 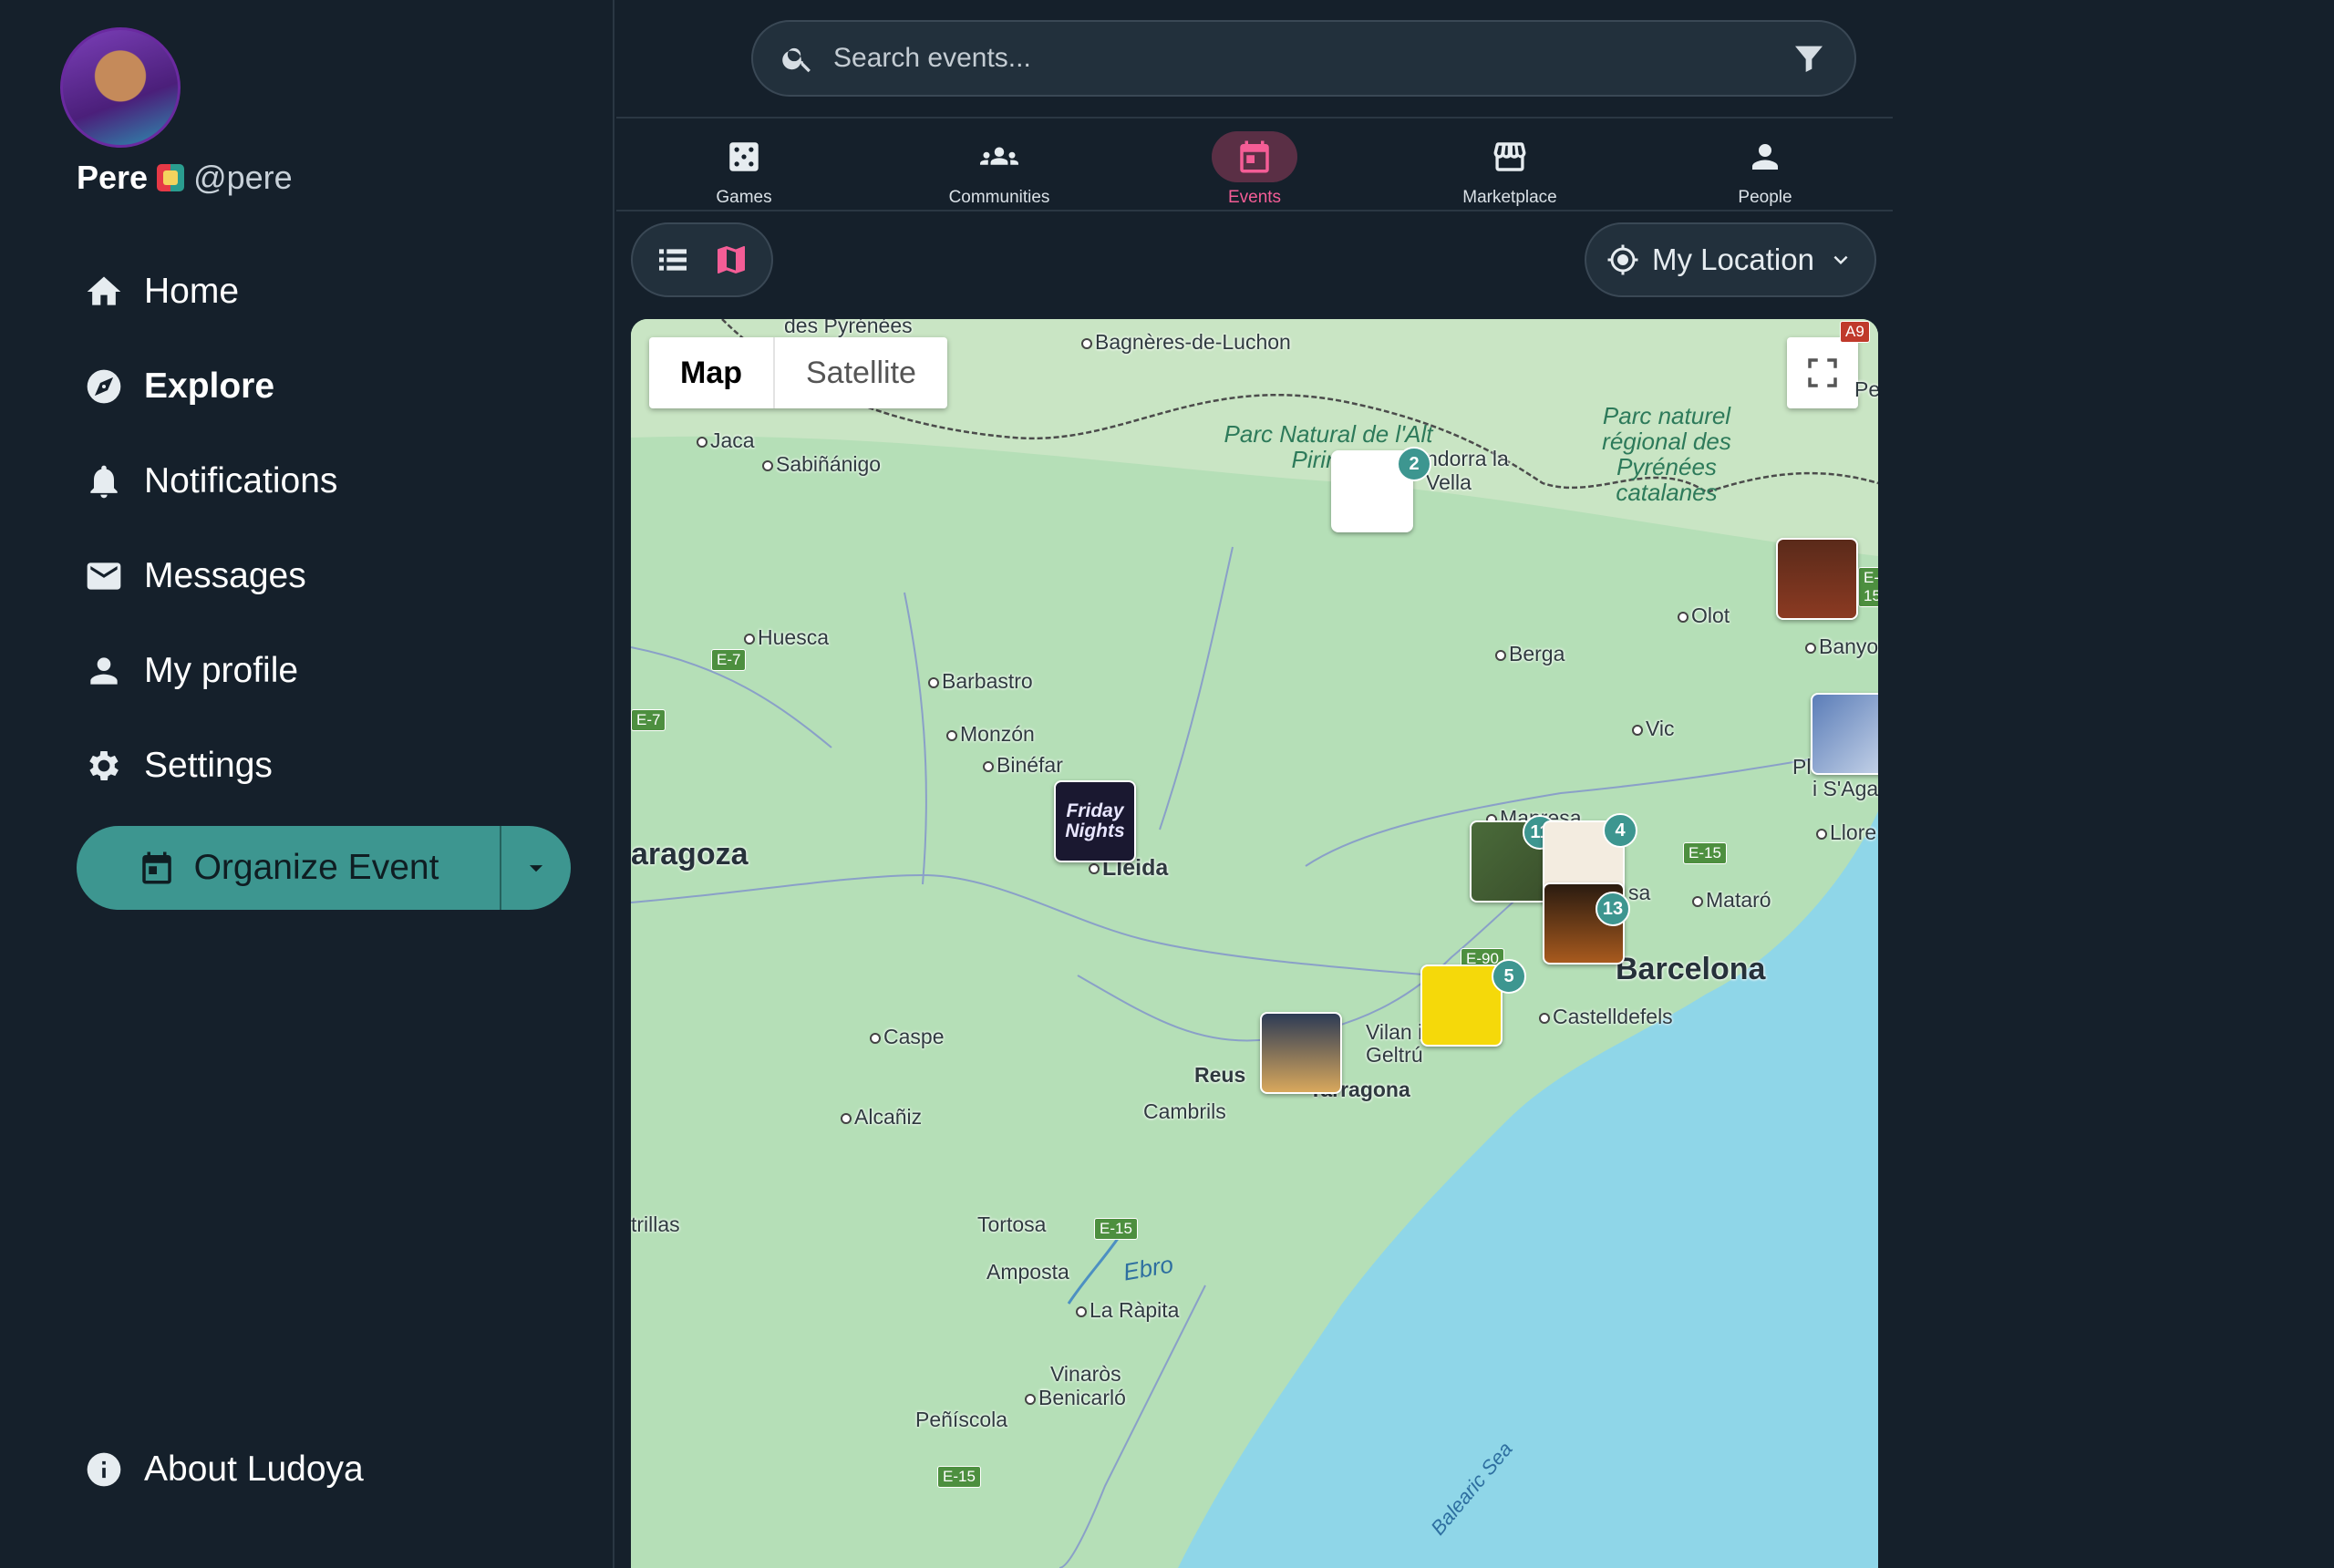 I want to click on bell-icon, so click(x=104, y=481).